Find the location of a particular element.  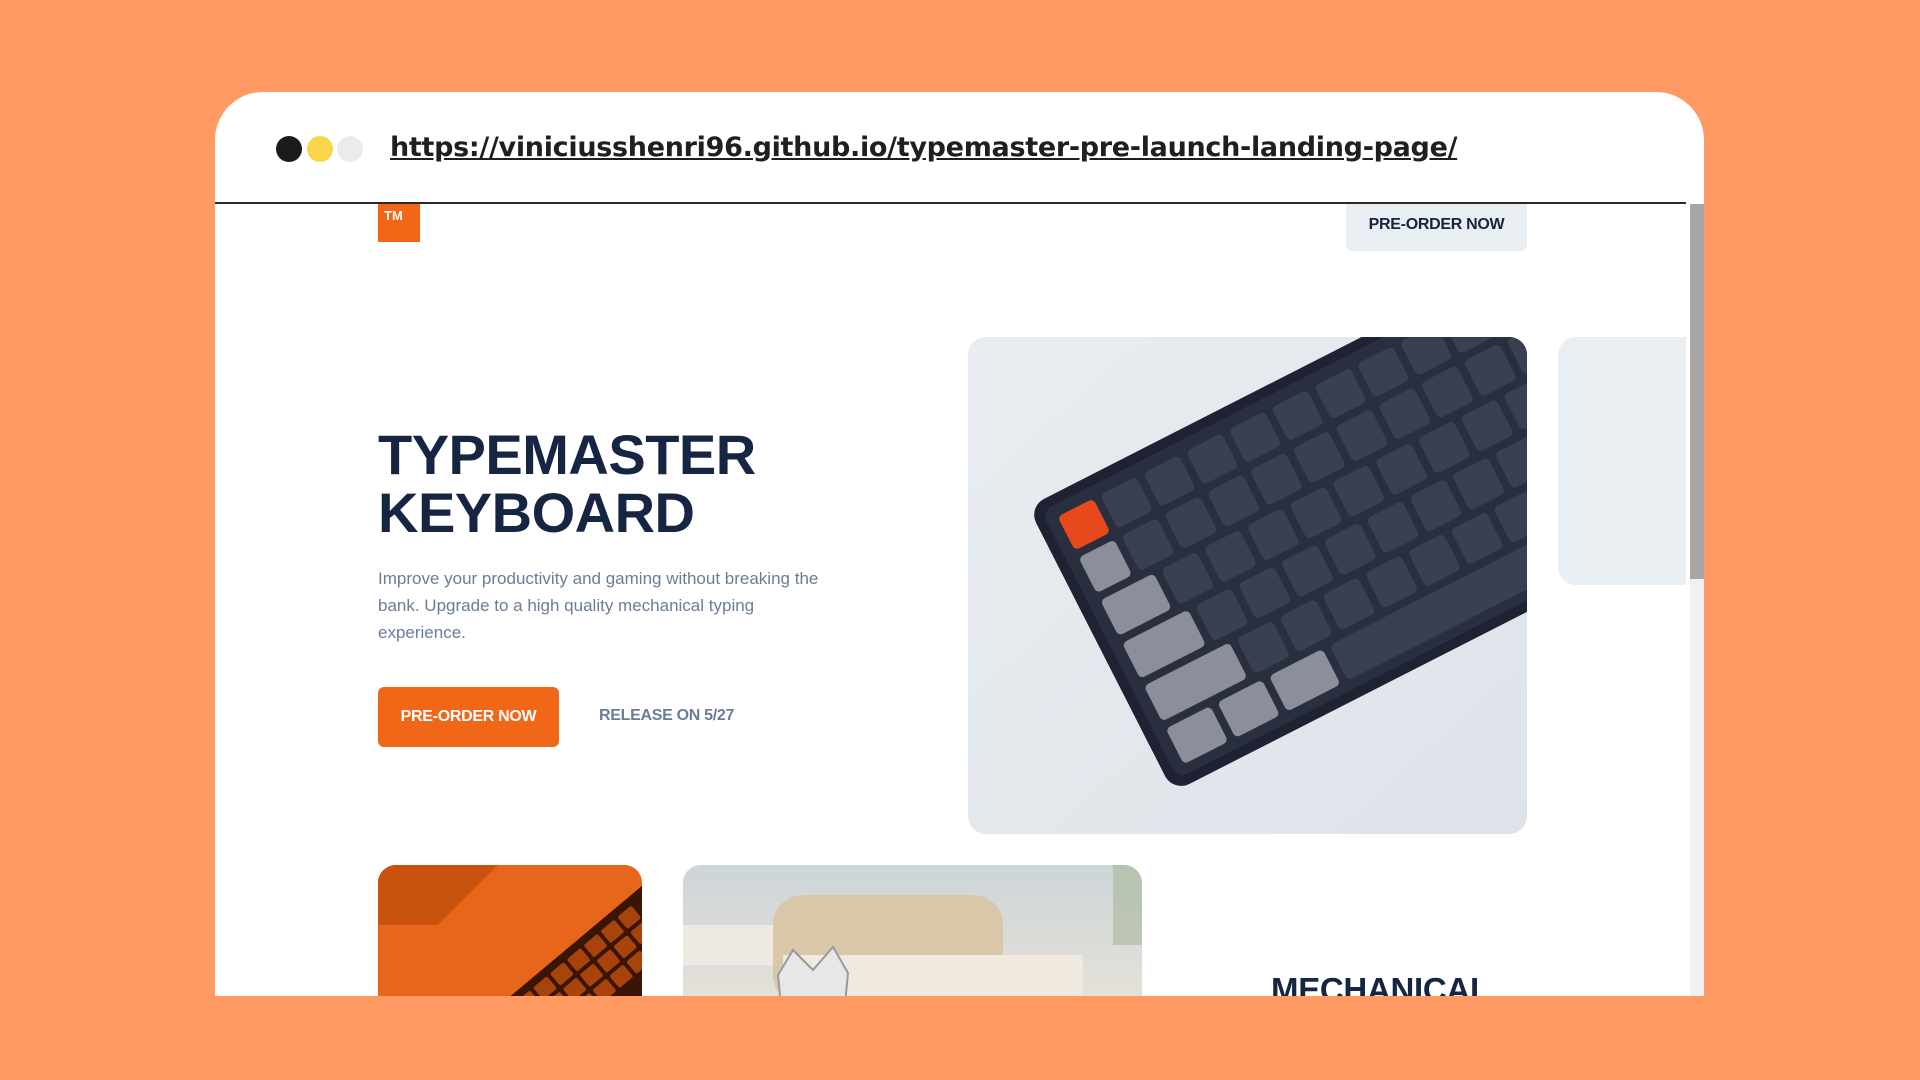

keyboard-illustration is located at coordinates (1247, 585).